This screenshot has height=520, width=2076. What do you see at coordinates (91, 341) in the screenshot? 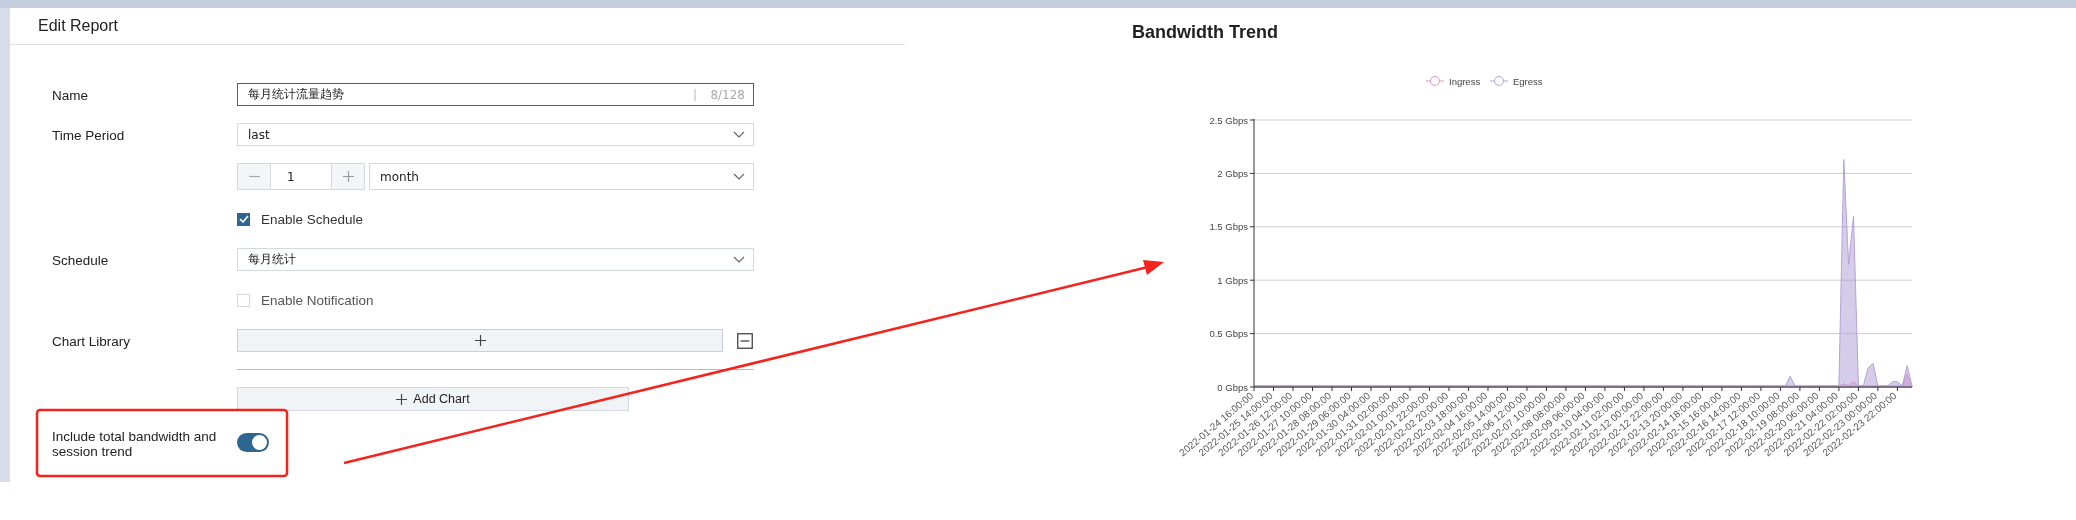
I see `field-label: Chart Library` at bounding box center [91, 341].